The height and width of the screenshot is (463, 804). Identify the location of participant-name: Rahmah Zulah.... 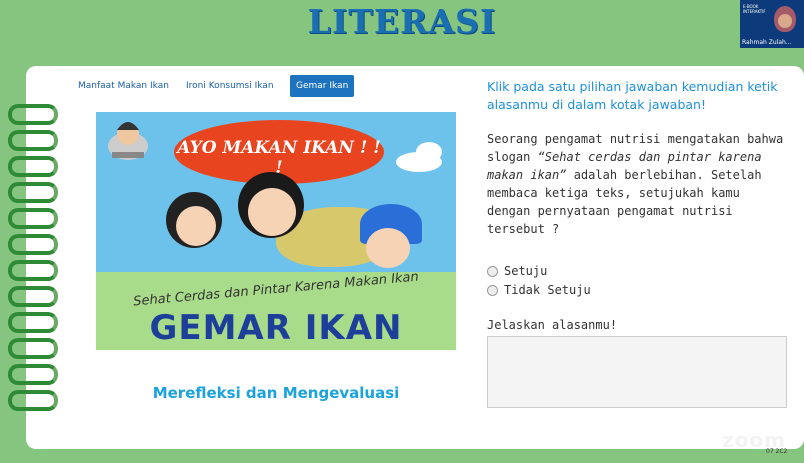
(767, 42).